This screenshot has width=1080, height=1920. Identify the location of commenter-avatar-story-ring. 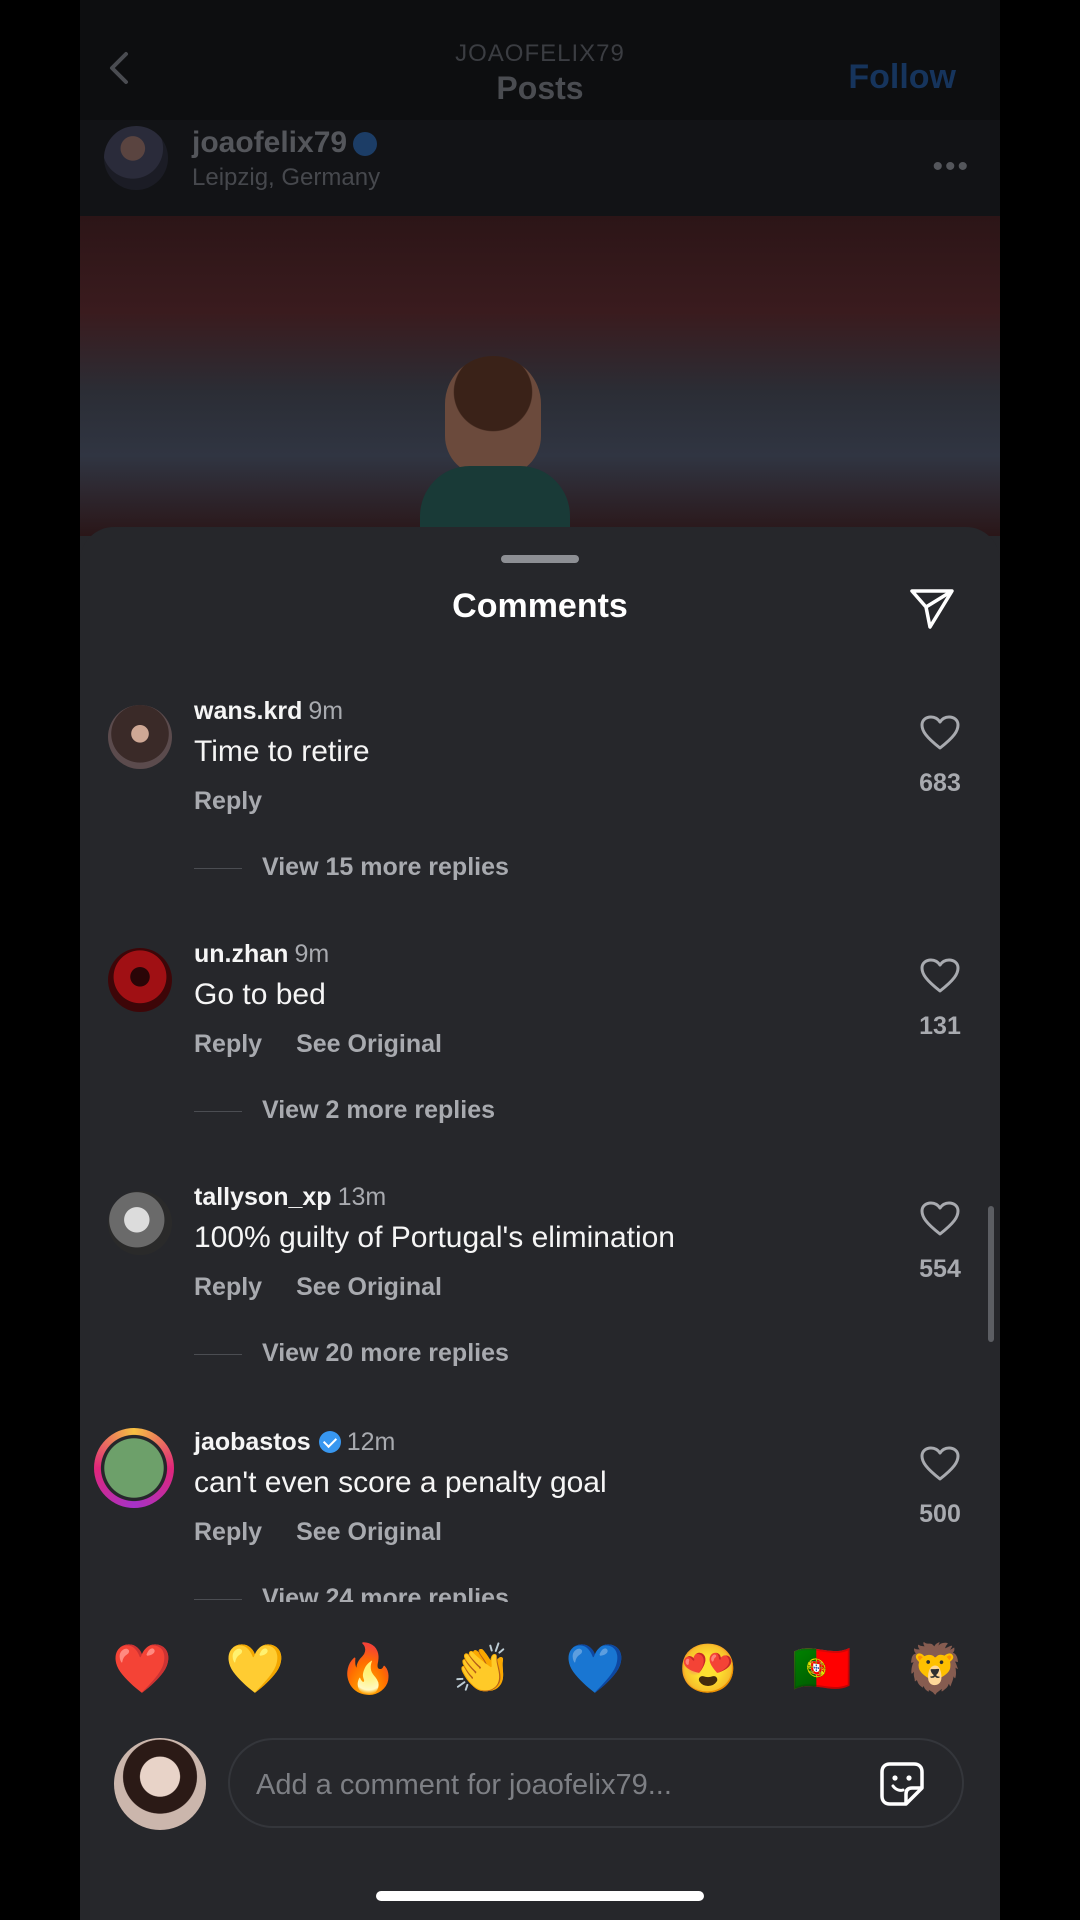
(134, 1468).